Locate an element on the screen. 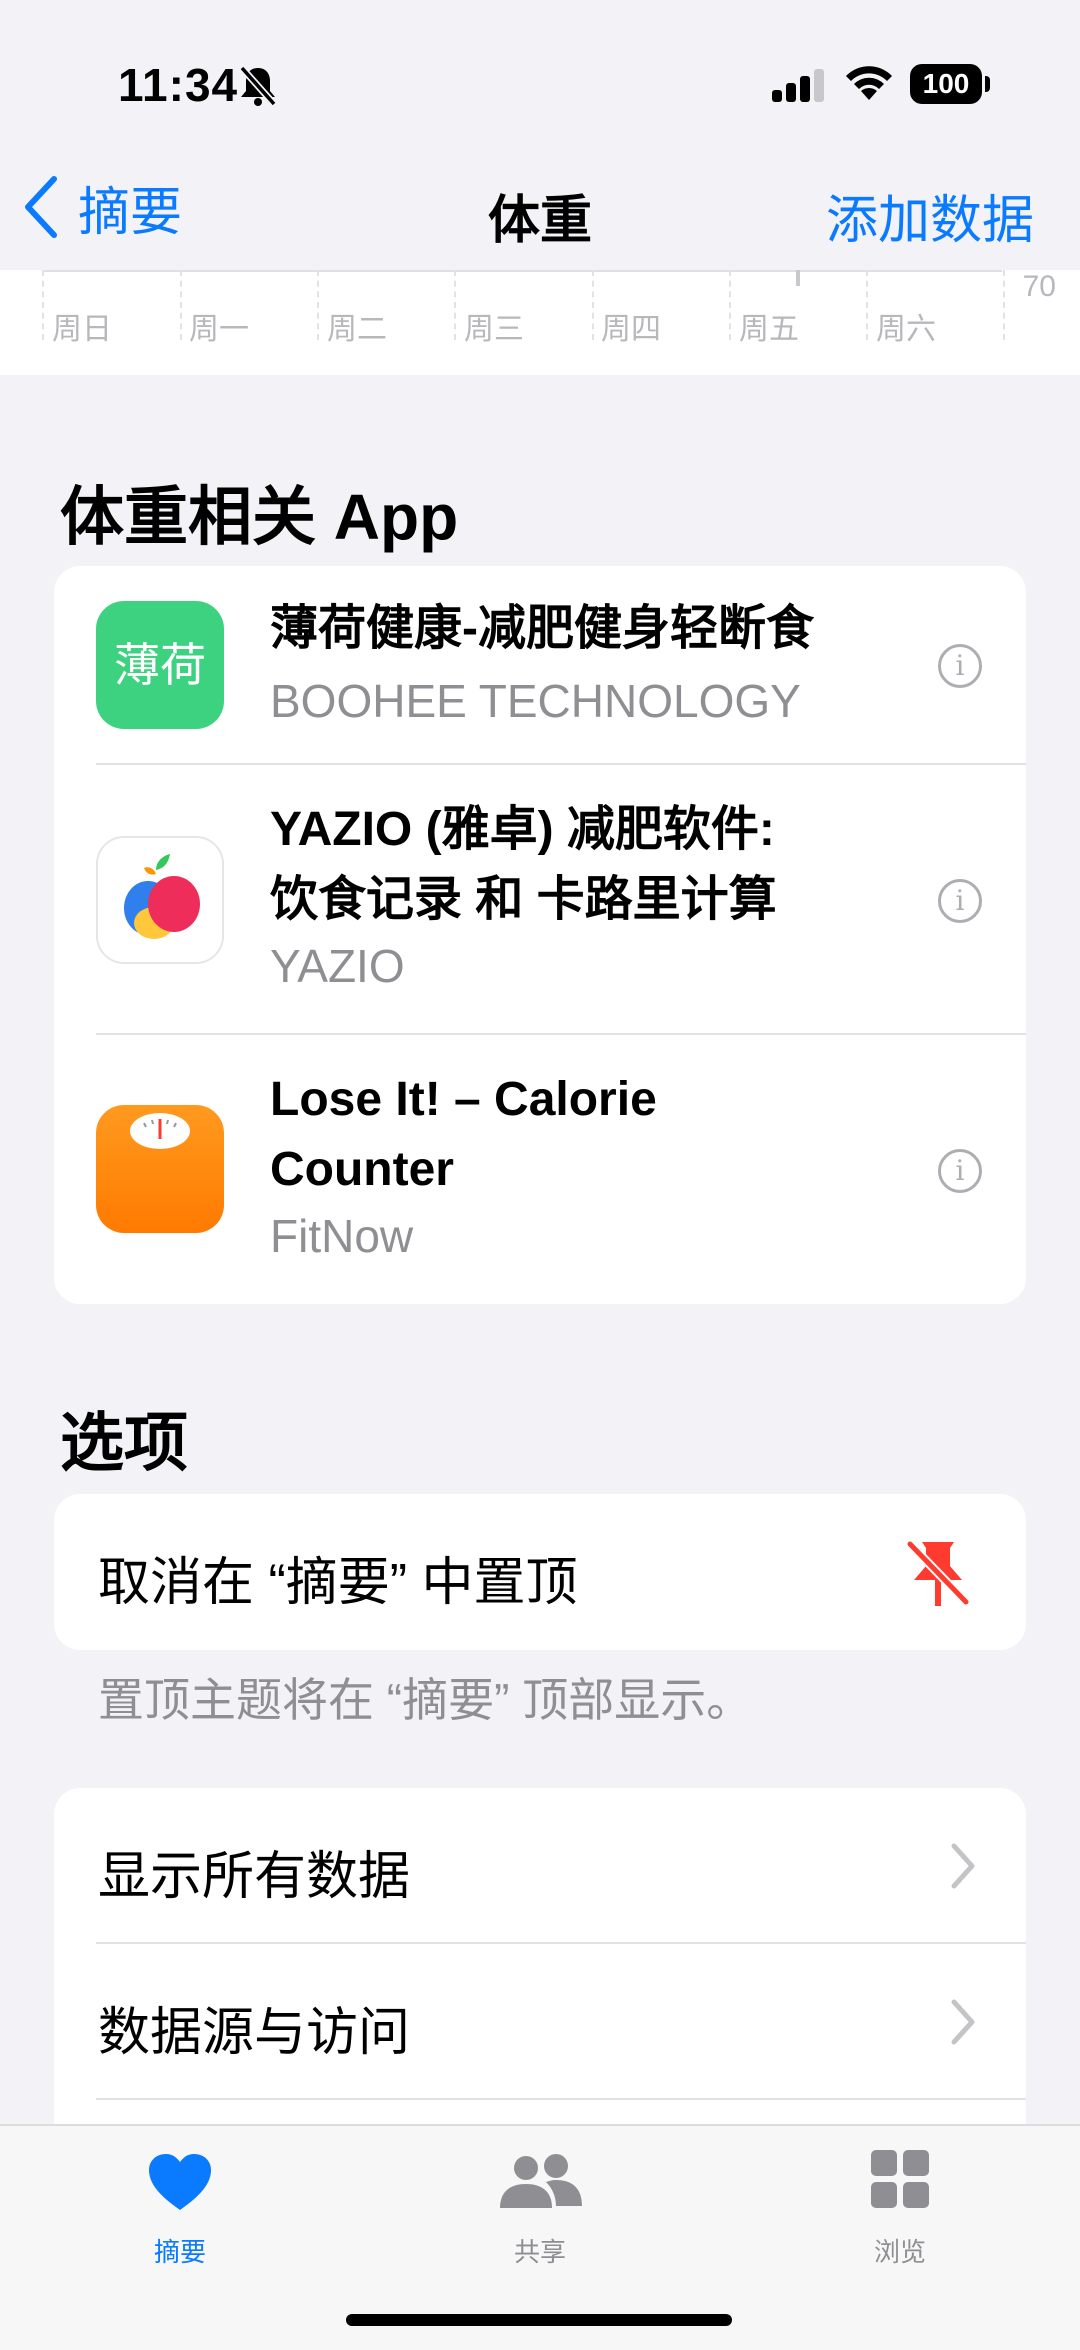 The image size is (1080, 2350). unpin-label: 取消在 “摘要” 中置顶 is located at coordinates (338, 1583).